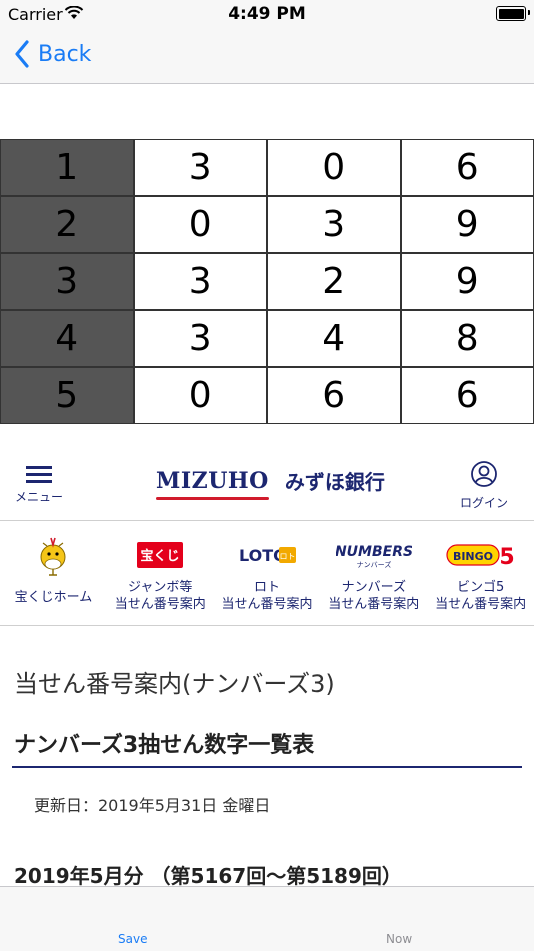  I want to click on logo-text-en: MIZUHO, so click(212, 481).